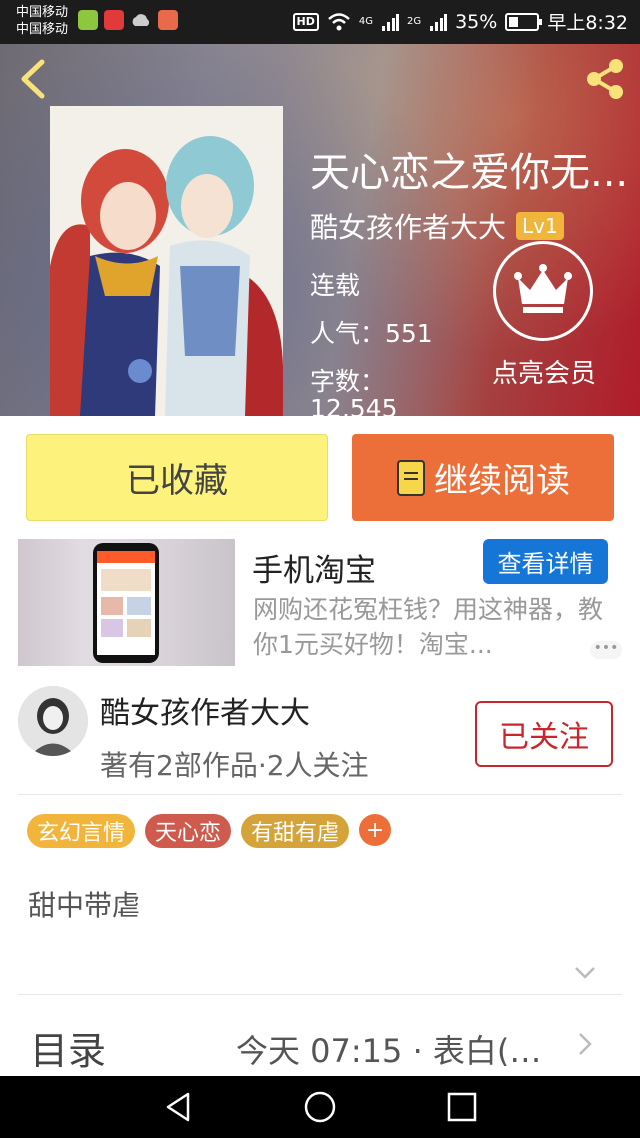 The width and height of the screenshot is (640, 1138). What do you see at coordinates (42, 21) in the screenshot?
I see `carrier-info: 中国移动 中国移动` at bounding box center [42, 21].